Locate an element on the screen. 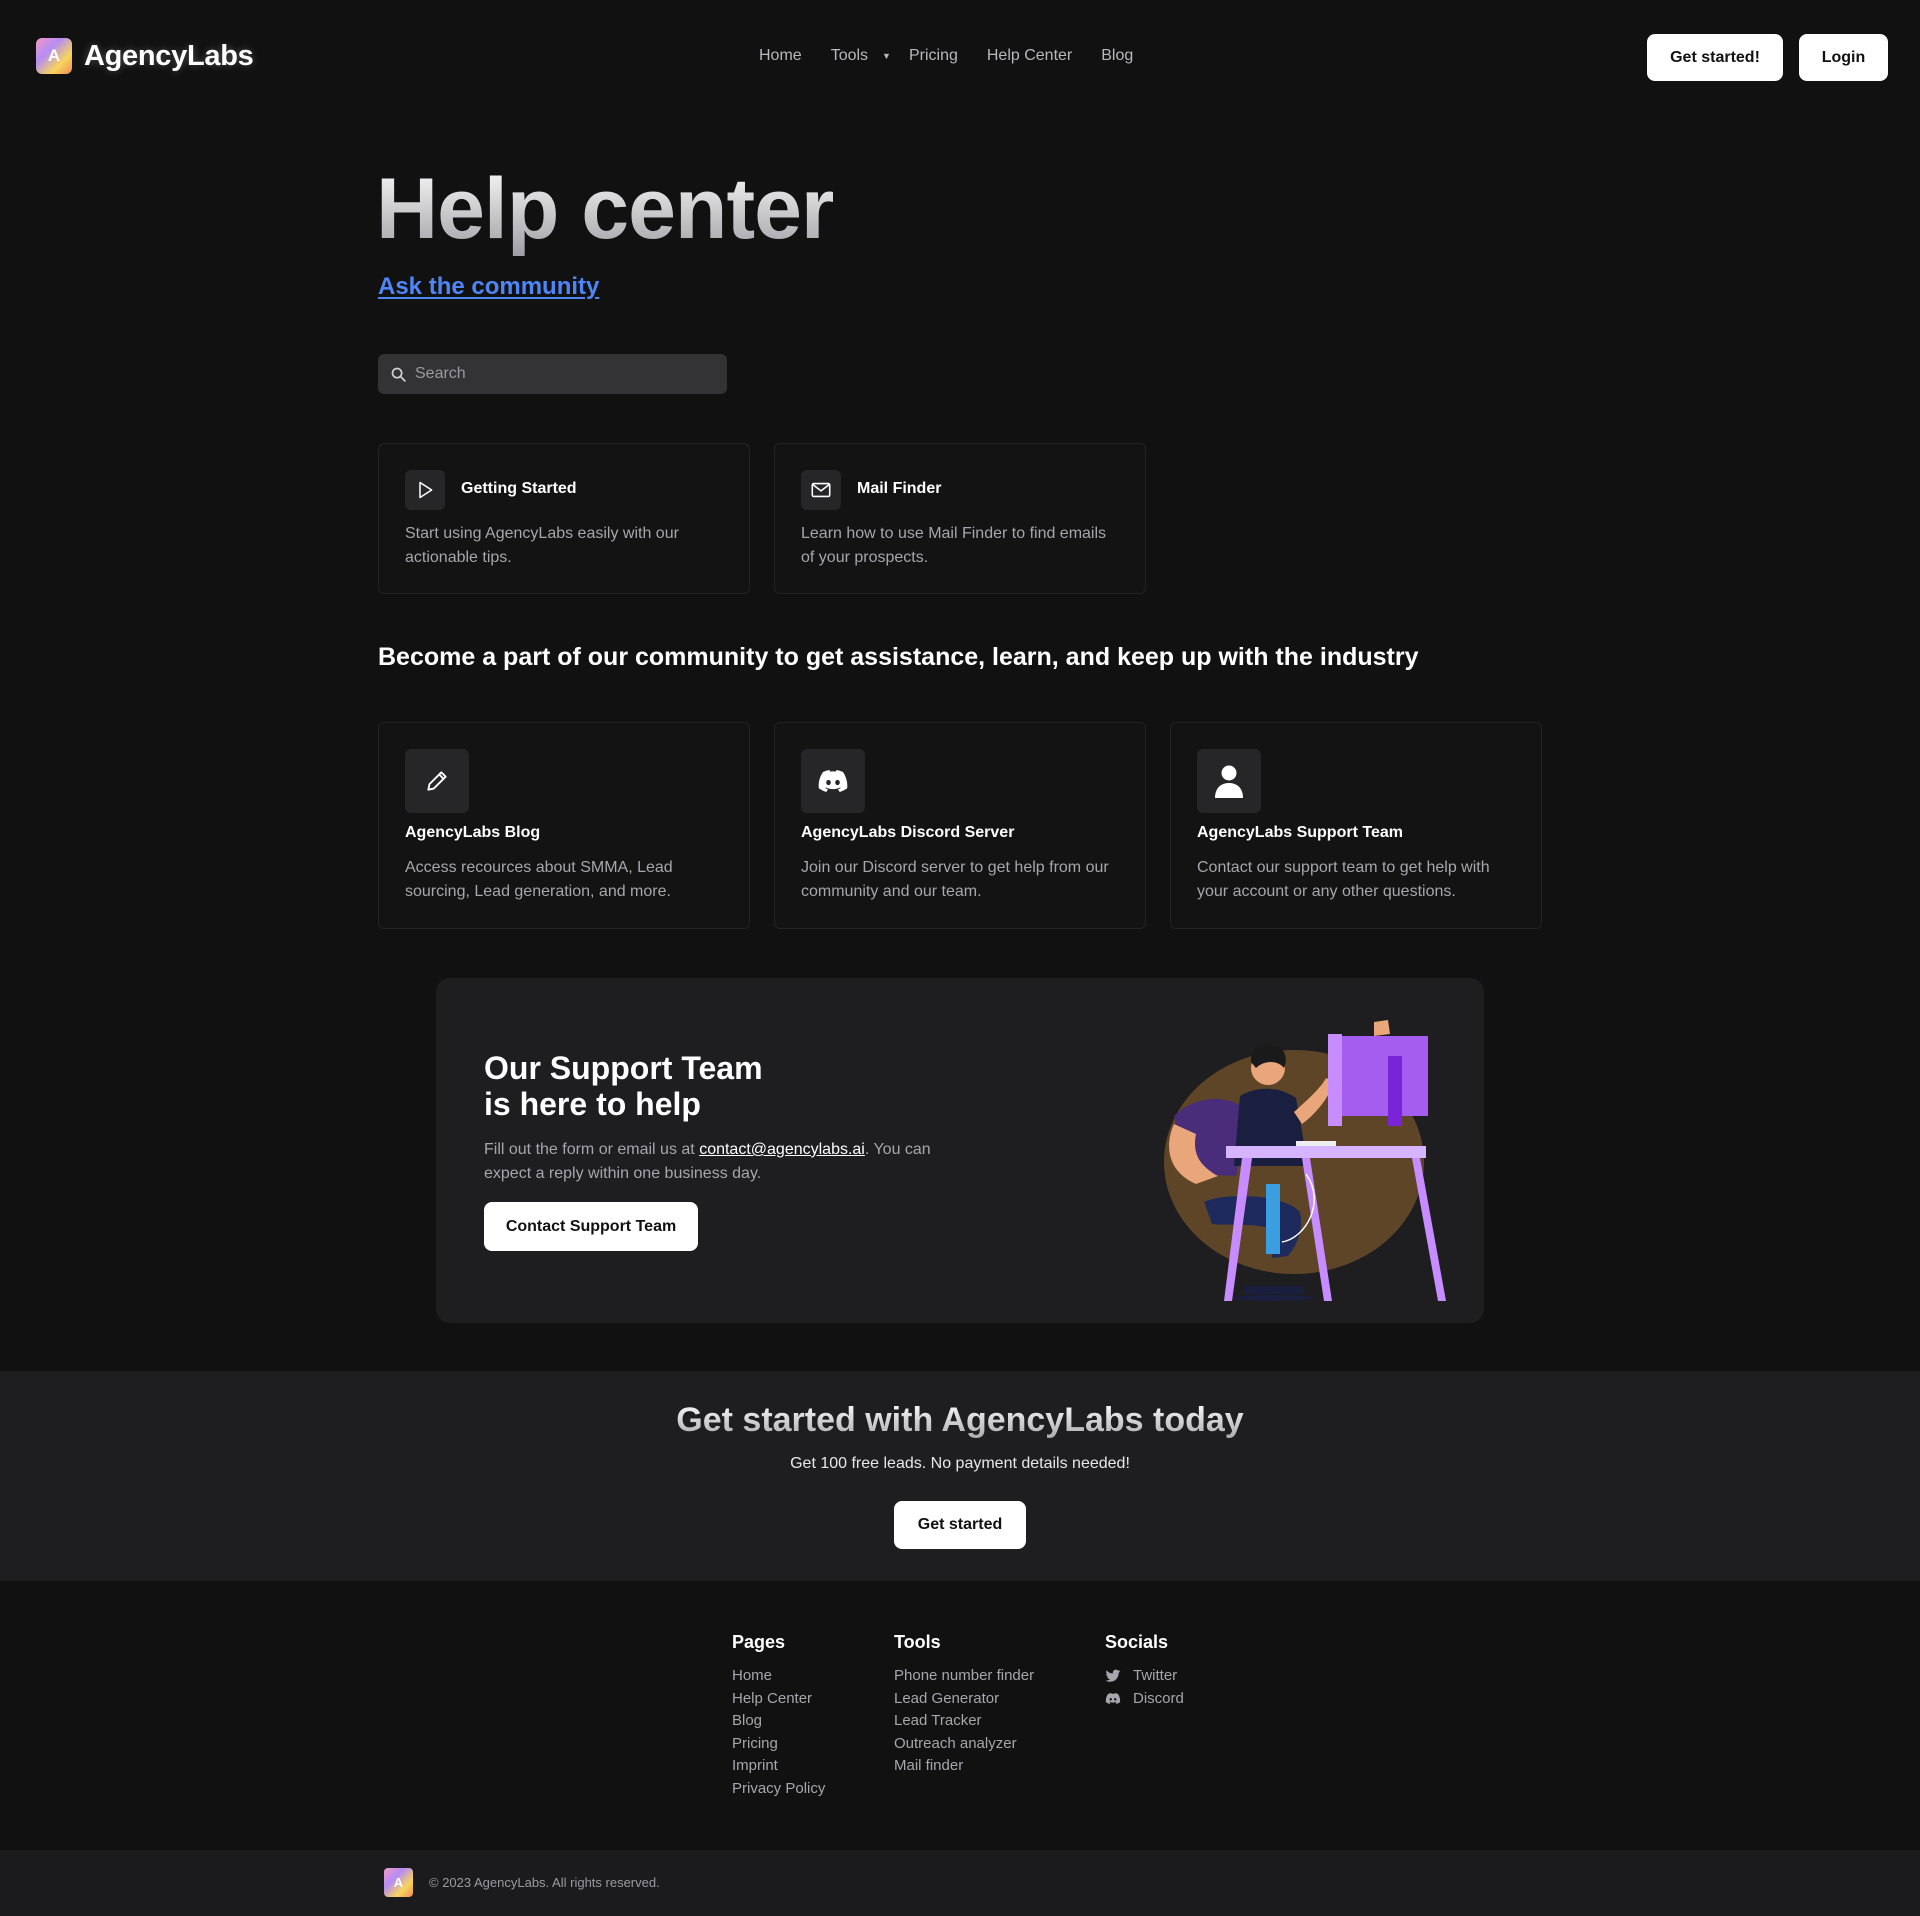 The height and width of the screenshot is (1916, 1920). footer-link-phone-finder: Phone number finder is located at coordinates (964, 1676).